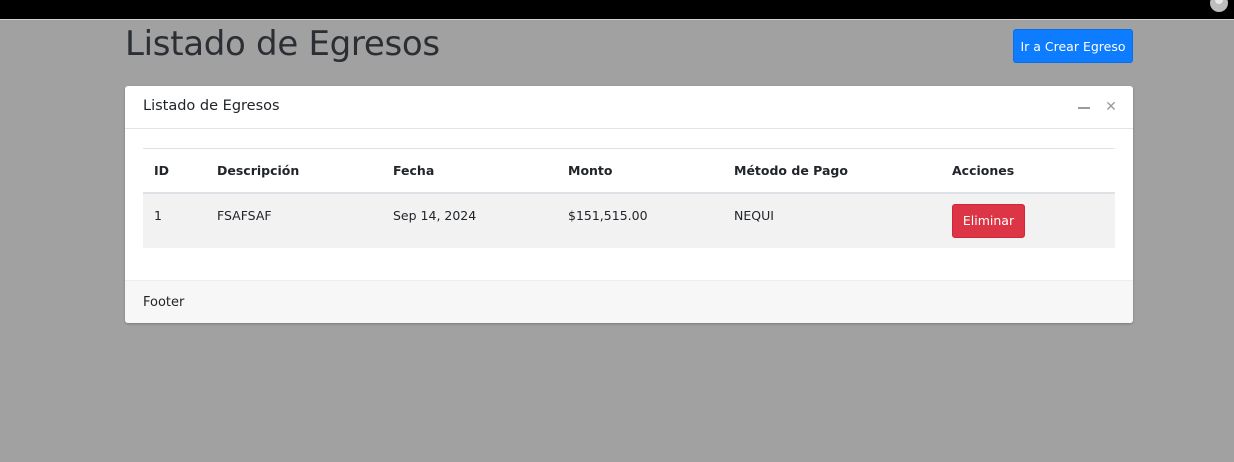  What do you see at coordinates (1073, 46) in the screenshot?
I see `create-egreso-button: Ir a Crear Egreso` at bounding box center [1073, 46].